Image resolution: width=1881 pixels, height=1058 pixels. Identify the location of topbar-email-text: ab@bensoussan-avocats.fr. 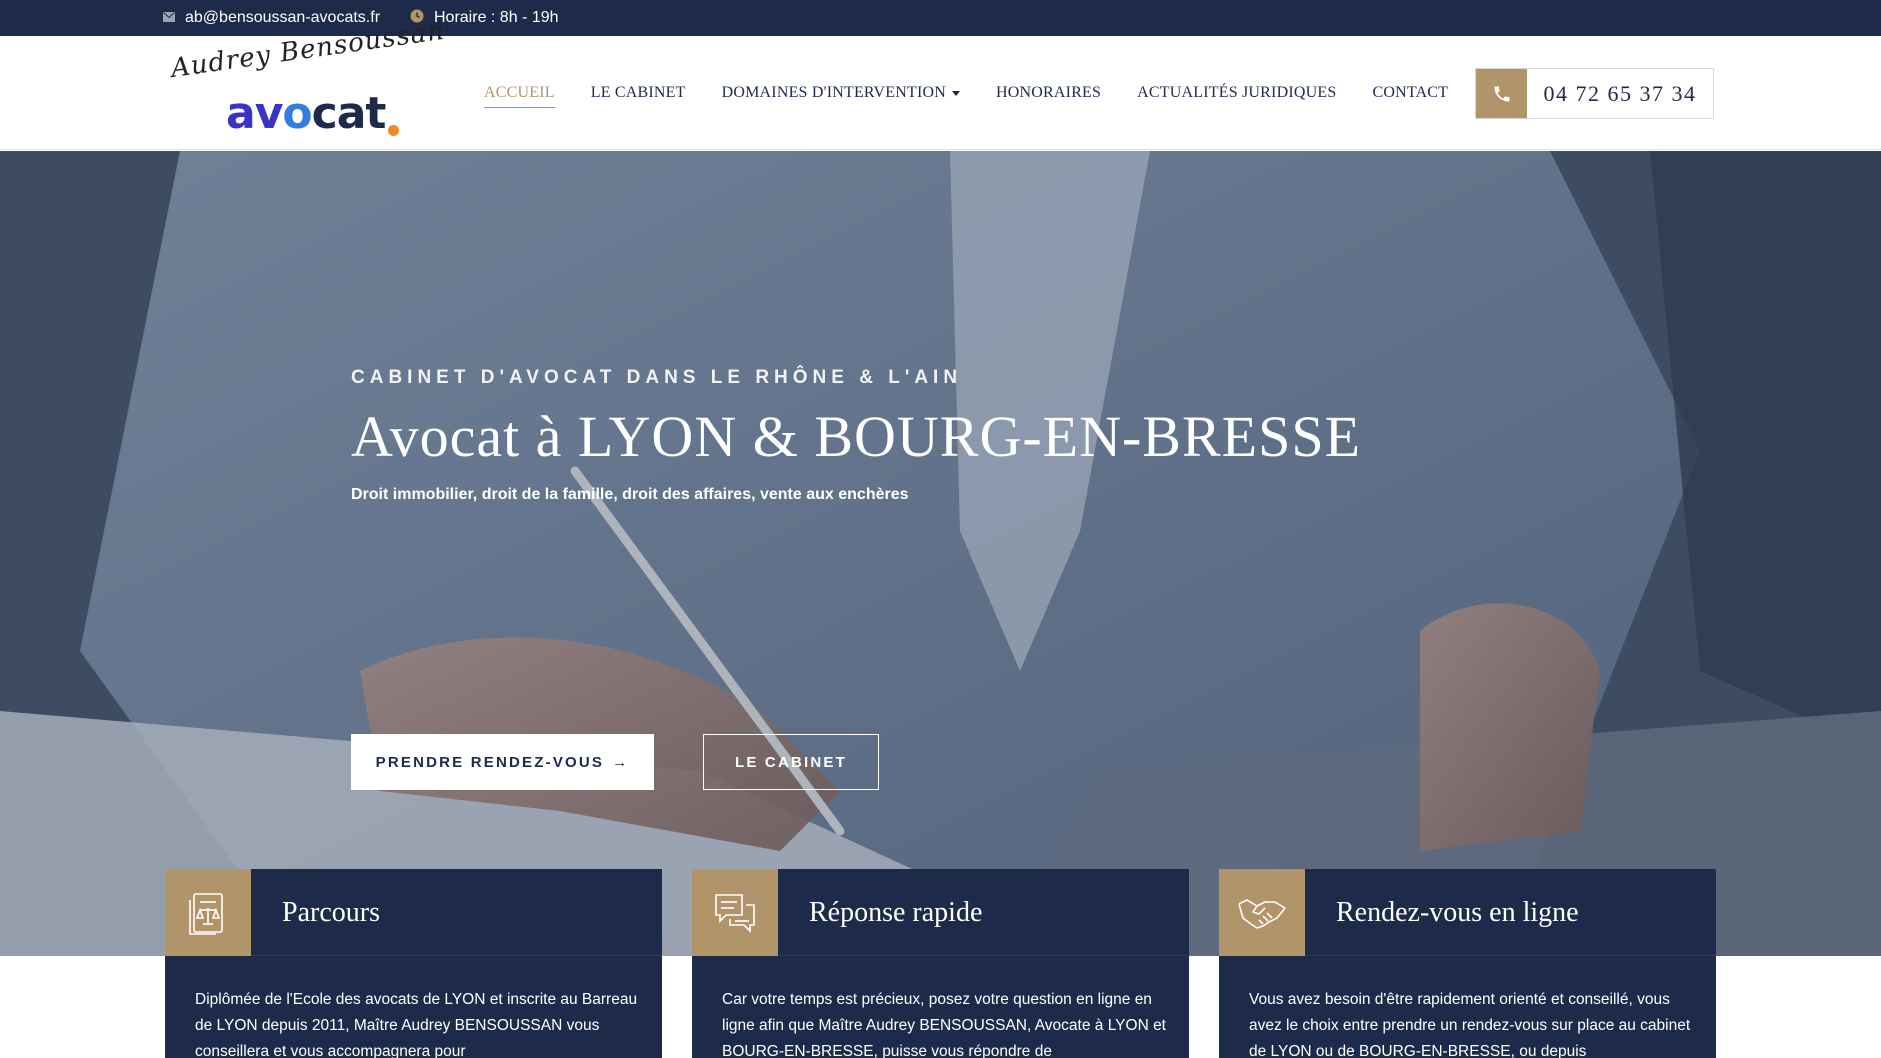
(283, 17).